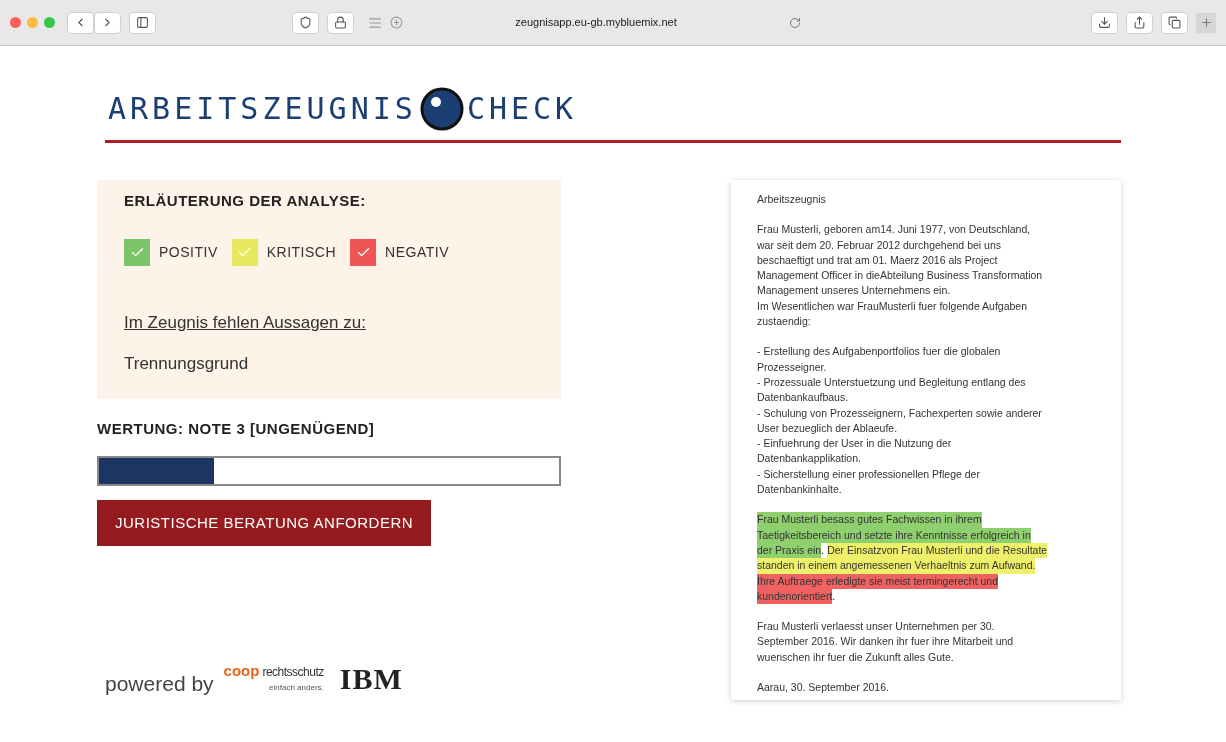 The width and height of the screenshot is (1226, 742). What do you see at coordinates (869, 520) in the screenshot?
I see `highlighted-text: Frau Musterli besass gutes Fachwissen in ihrem` at bounding box center [869, 520].